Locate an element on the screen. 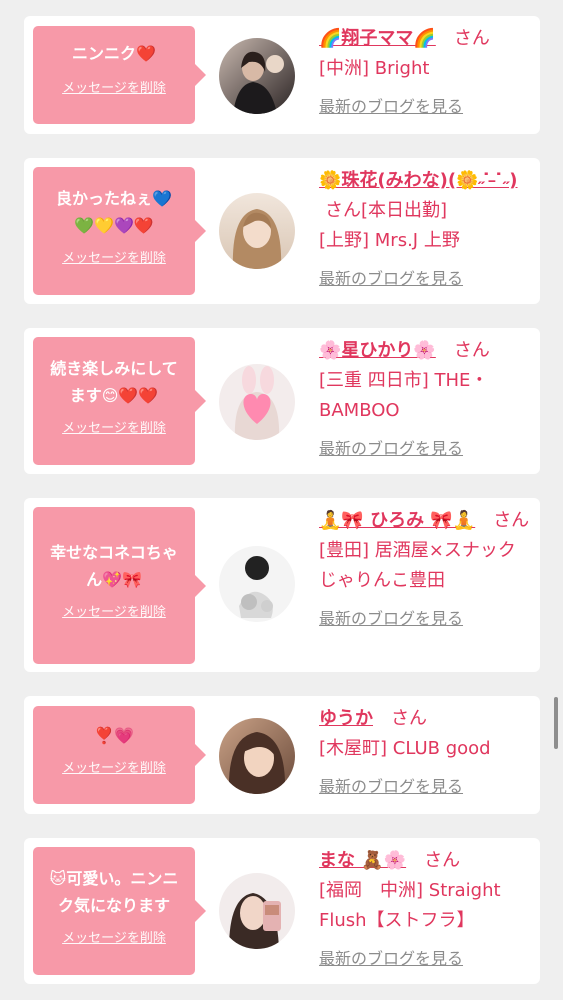  message-text: ニンニク❤️ is located at coordinates (114, 53).